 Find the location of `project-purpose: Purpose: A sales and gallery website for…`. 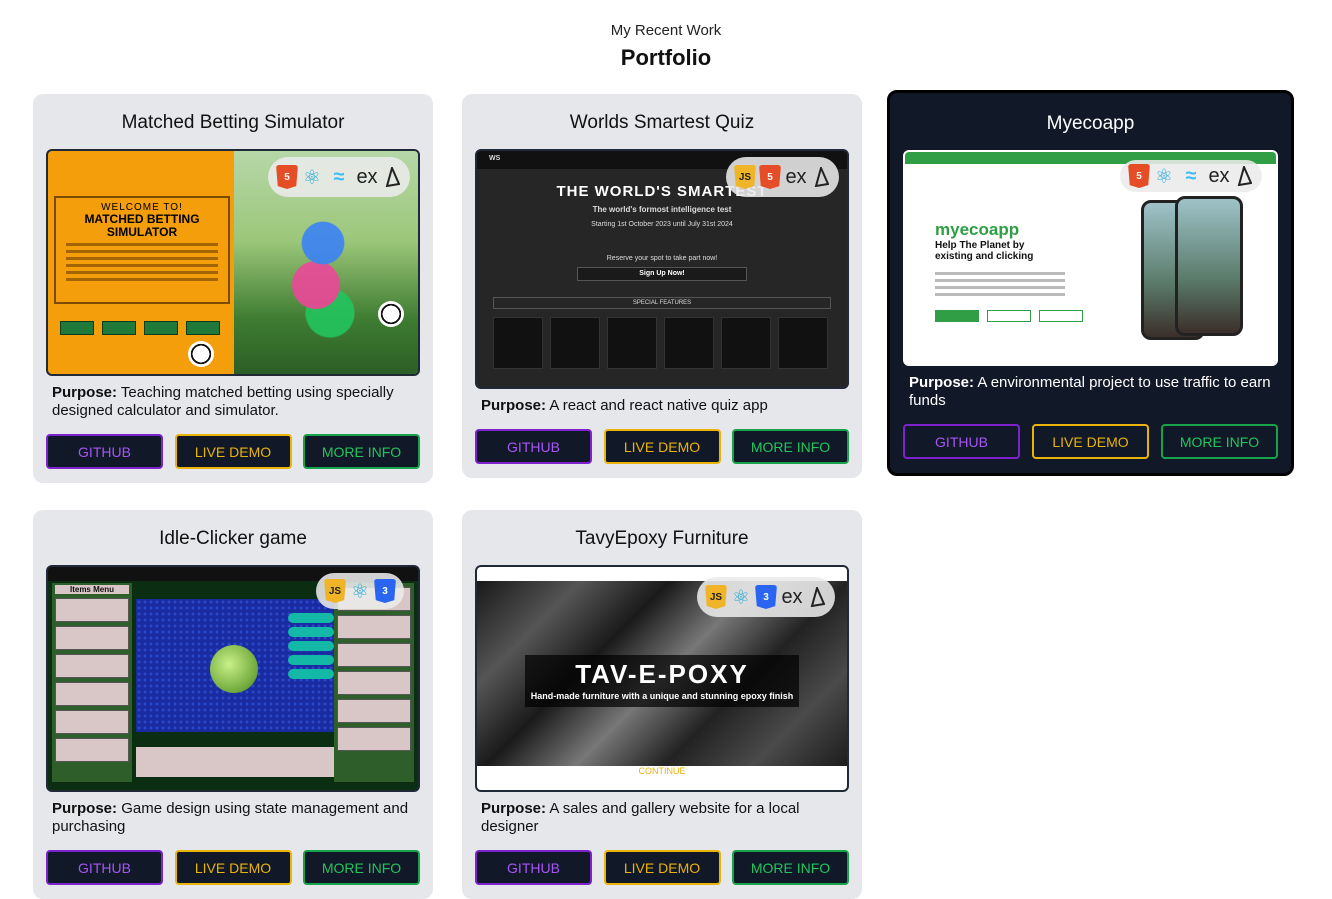

project-purpose: Purpose: A sales and gallery website for… is located at coordinates (640, 817).